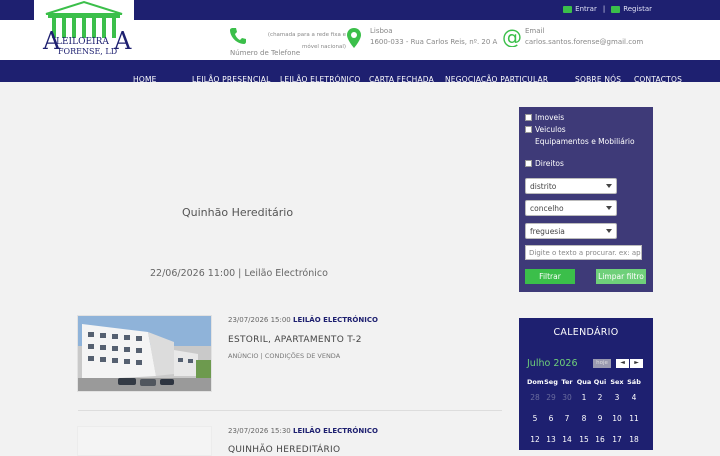 This screenshot has width=720, height=456. Describe the element at coordinates (584, 397) in the screenshot. I see `calendar-day: 1` at that location.